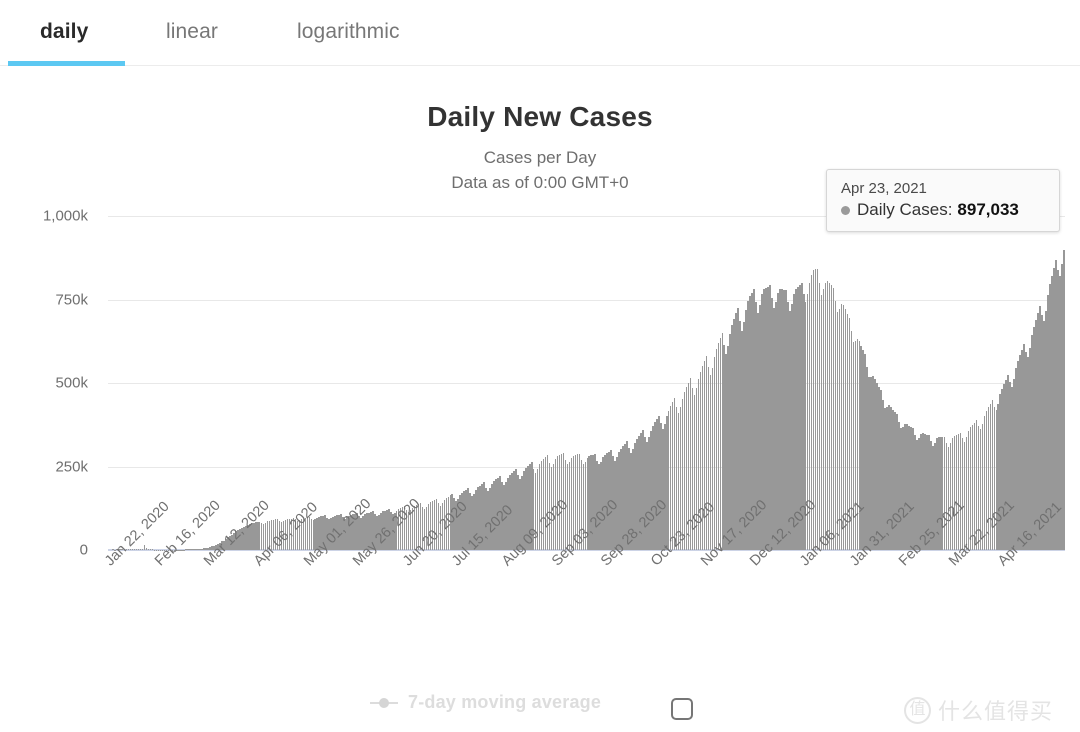 The image size is (1080, 732). I want to click on y-axis-tick-label: 0, so click(83, 550).